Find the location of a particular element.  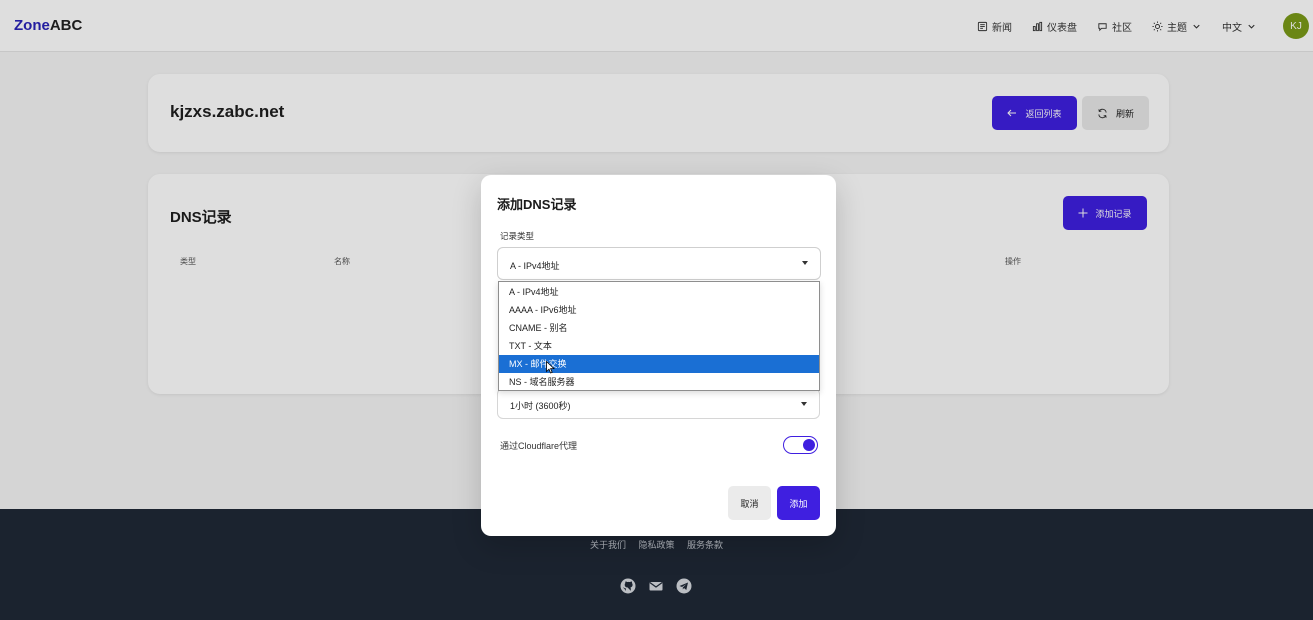

record-type-option-aaaa: AAAA - IPv6地址 is located at coordinates (659, 310).